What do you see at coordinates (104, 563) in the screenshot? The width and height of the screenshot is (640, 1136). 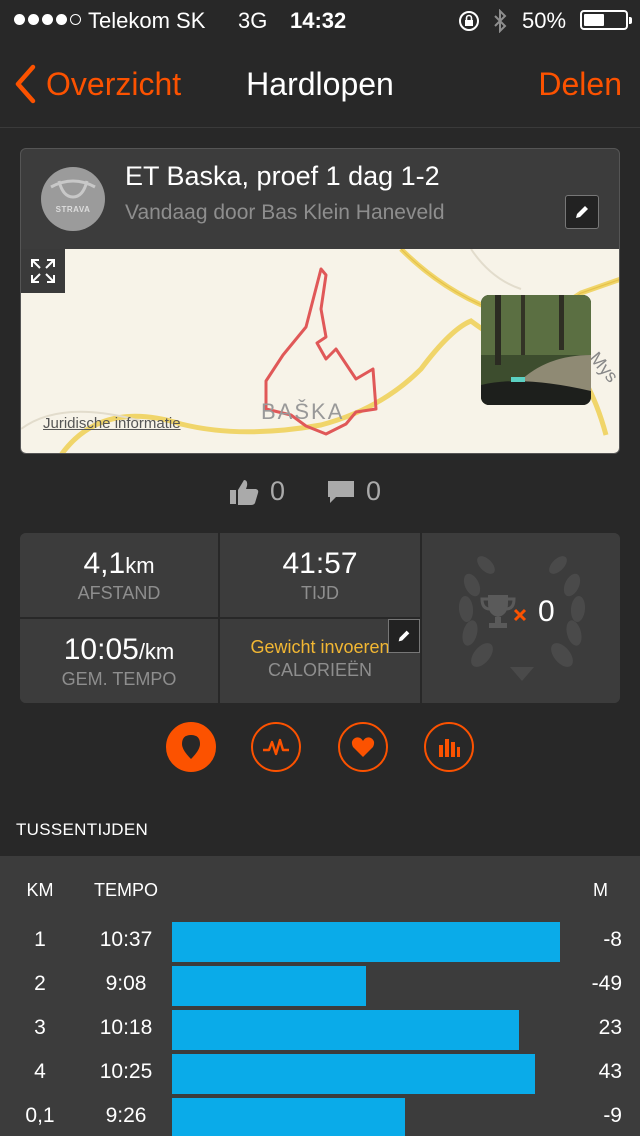 I see `distance-value: 4,1` at bounding box center [104, 563].